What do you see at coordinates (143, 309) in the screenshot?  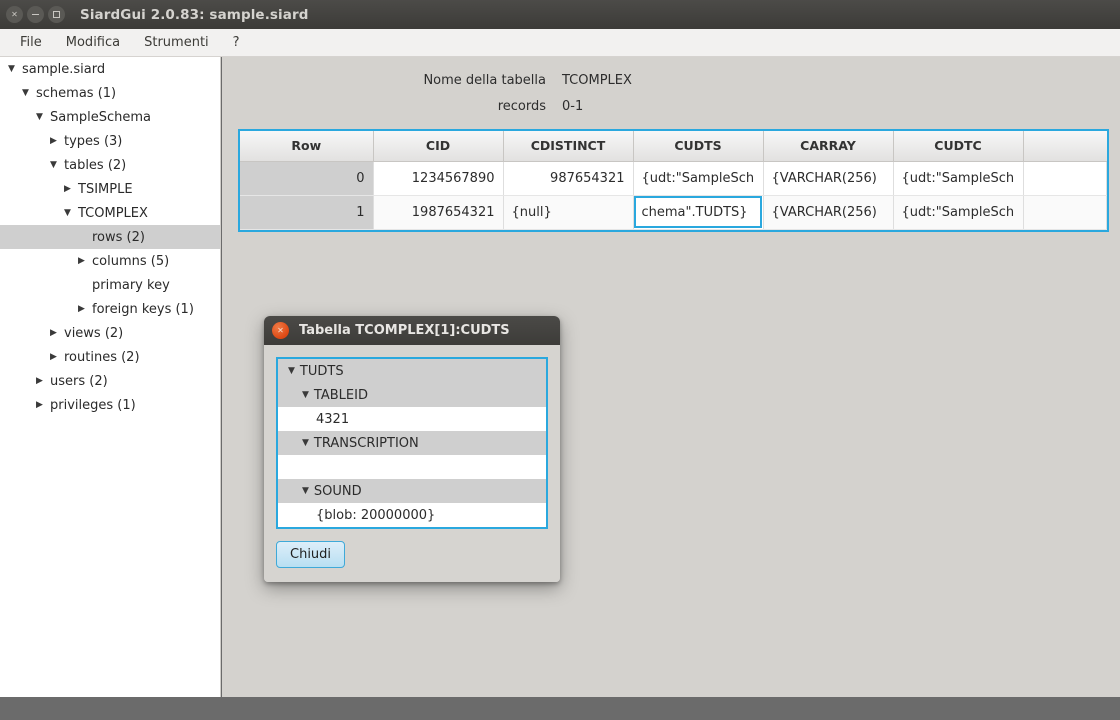 I see `sidebar-item-label: foreign keys (1)` at bounding box center [143, 309].